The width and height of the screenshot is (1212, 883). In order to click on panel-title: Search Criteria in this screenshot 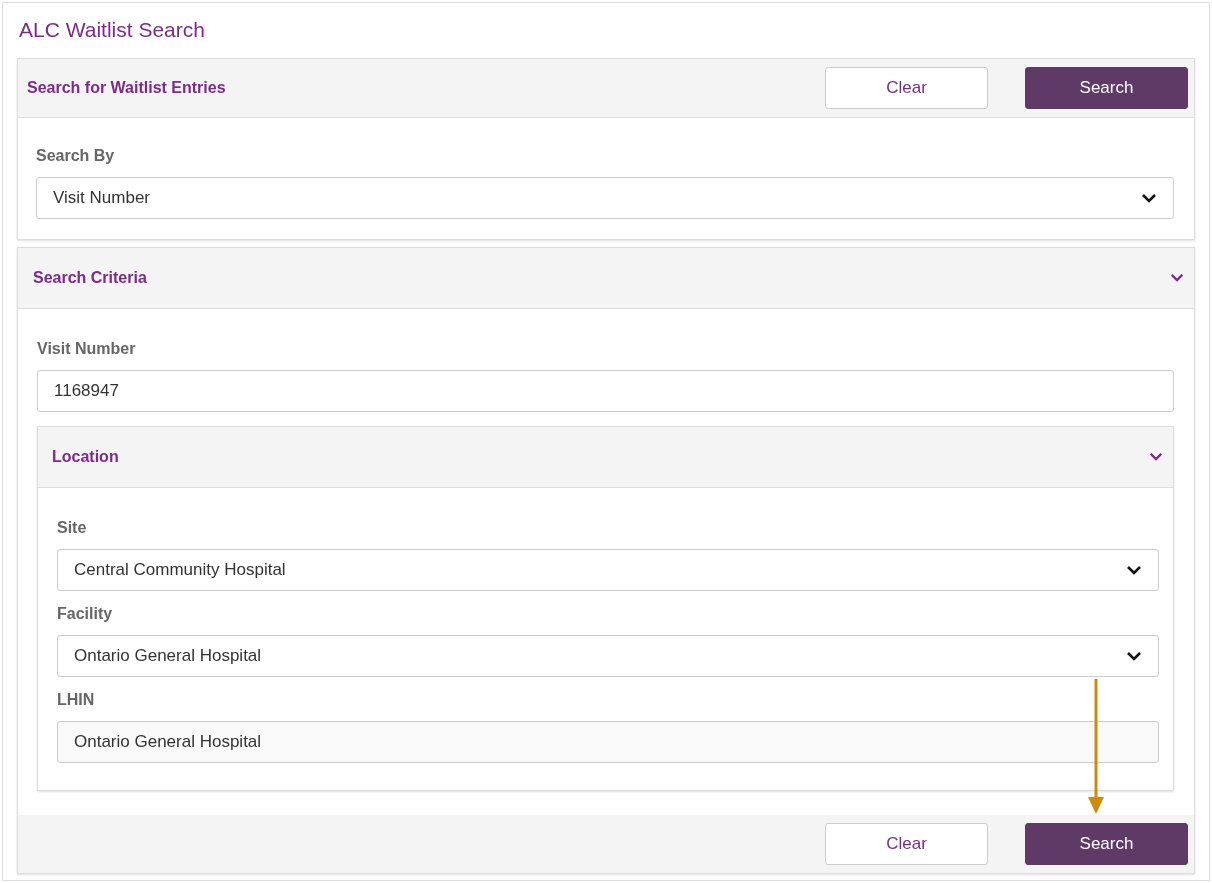, I will do `click(90, 277)`.